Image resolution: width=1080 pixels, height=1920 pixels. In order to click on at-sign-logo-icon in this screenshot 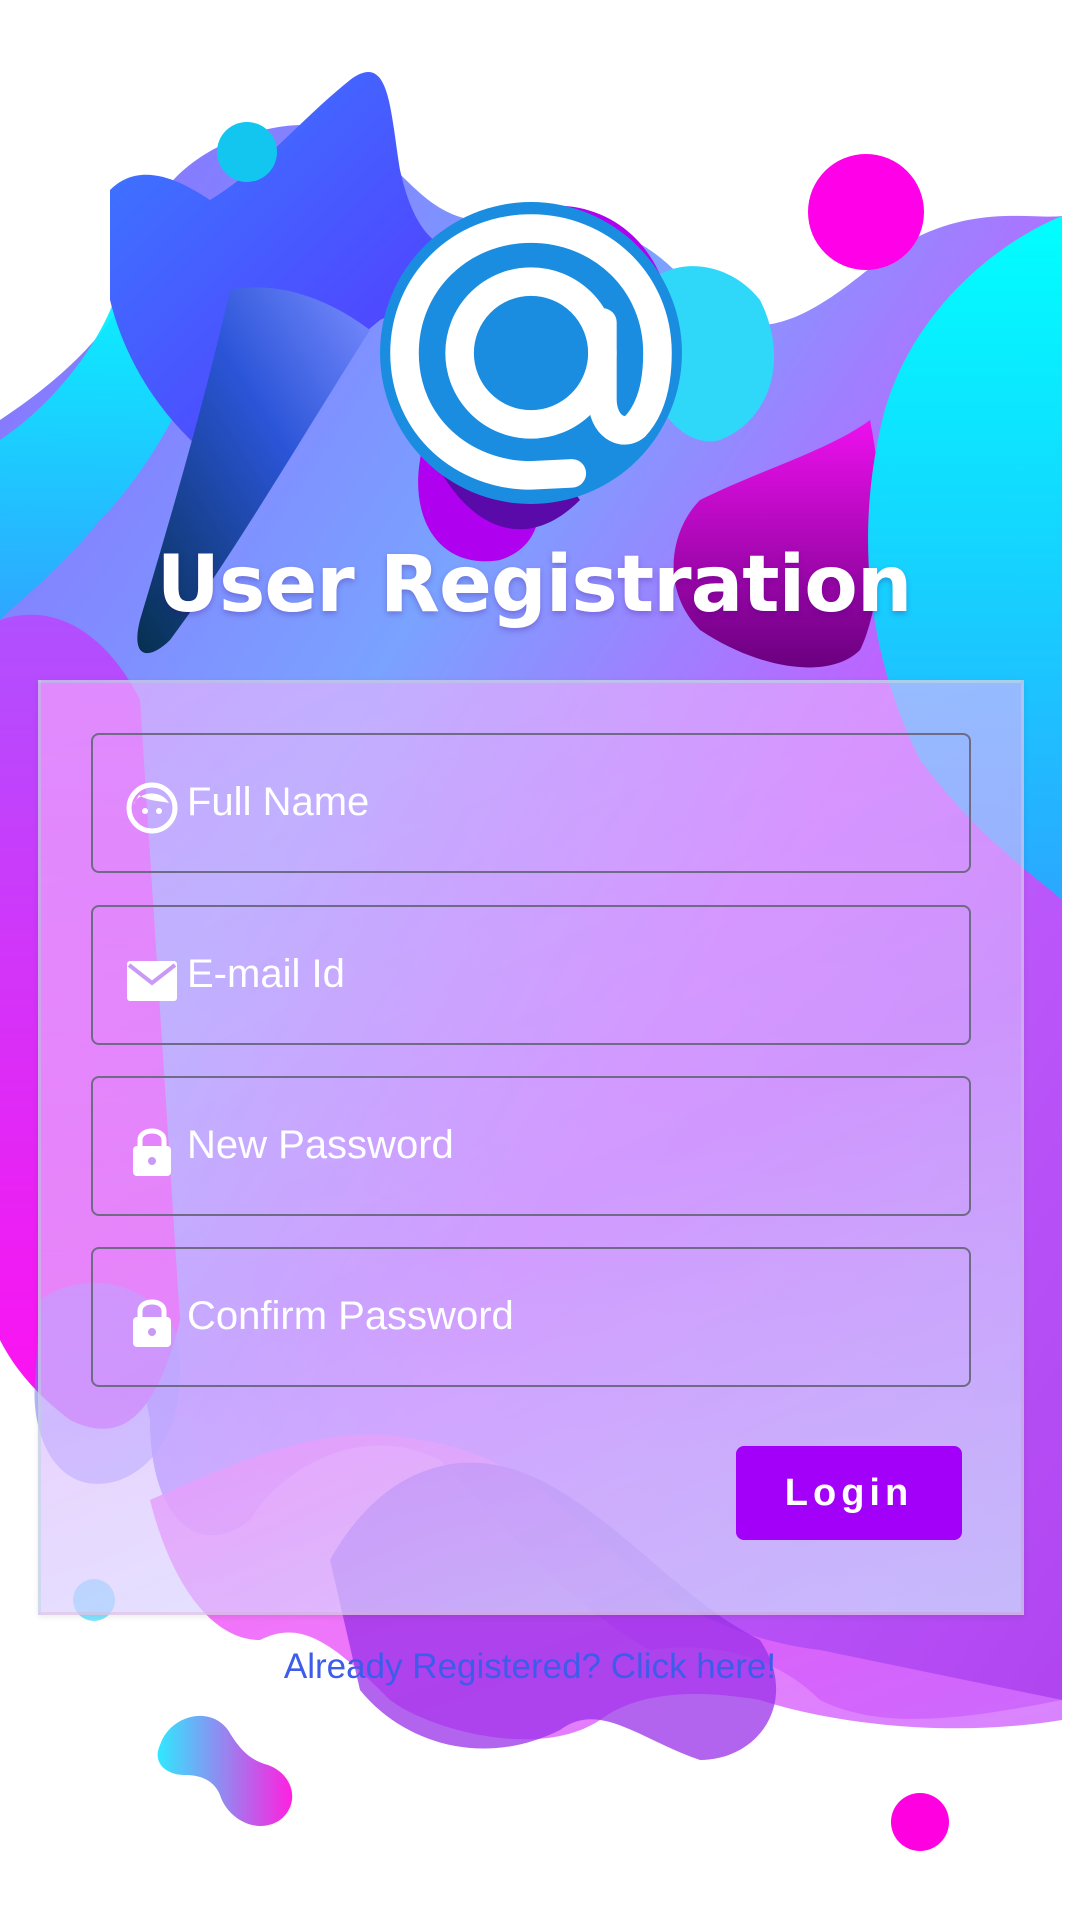, I will do `click(531, 353)`.